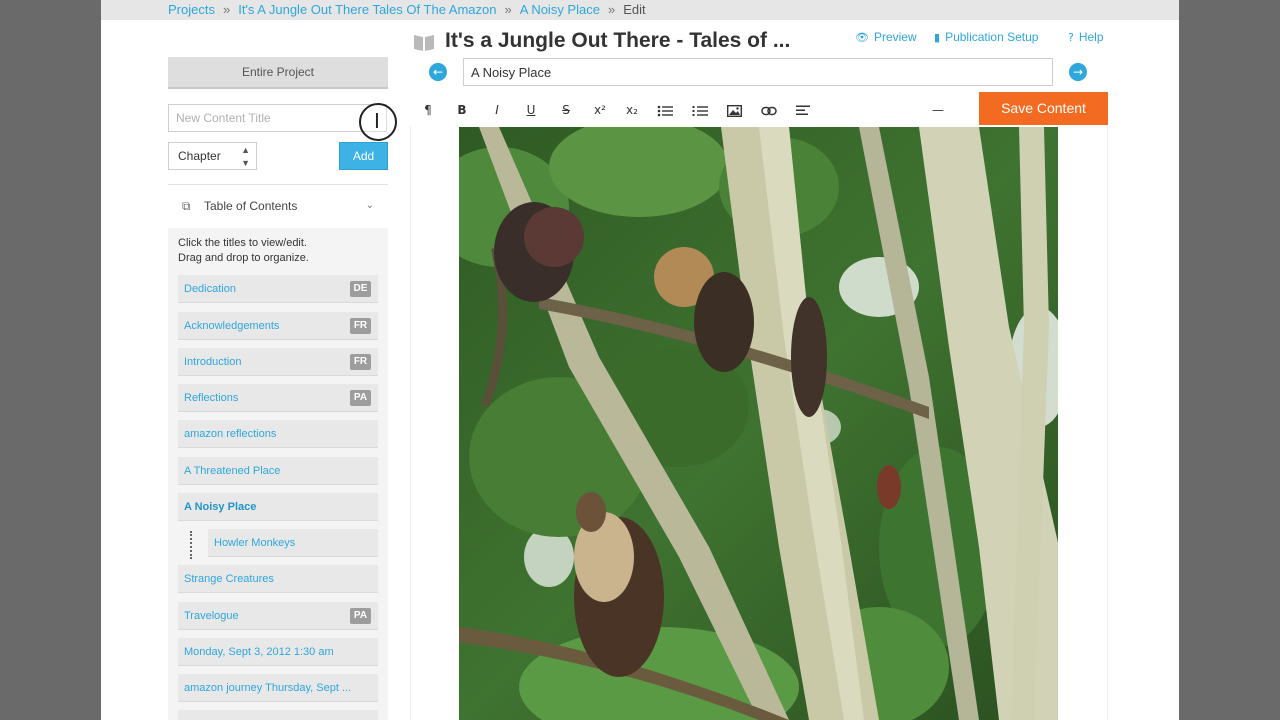 The image size is (1280, 720). What do you see at coordinates (211, 398) in the screenshot?
I see `toc-item-label: Reflections` at bounding box center [211, 398].